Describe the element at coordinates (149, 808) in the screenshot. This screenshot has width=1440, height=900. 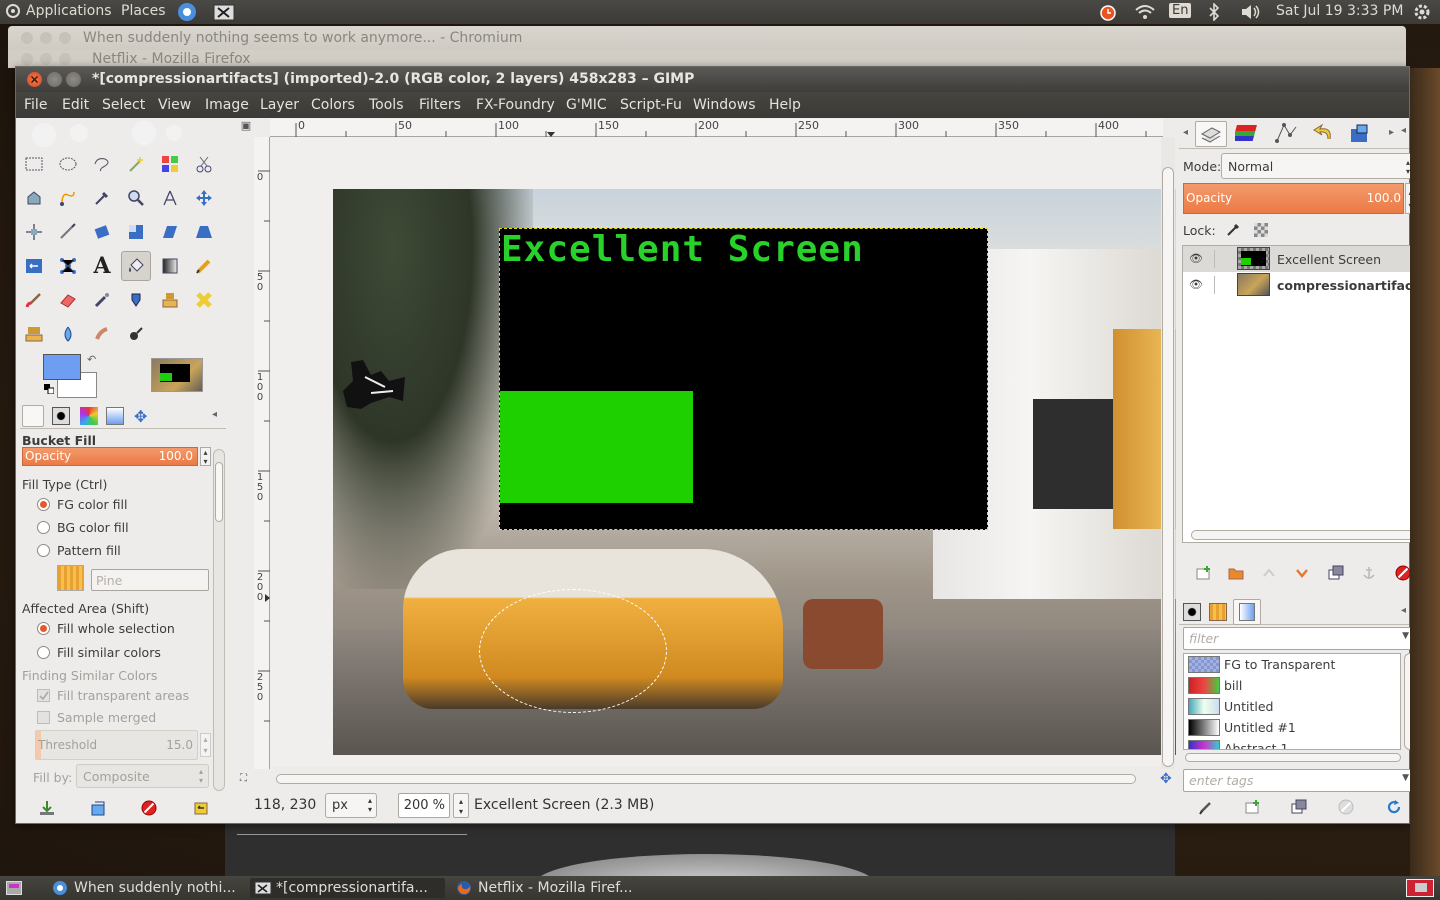
I see `delete-tool-options-icon` at that location.